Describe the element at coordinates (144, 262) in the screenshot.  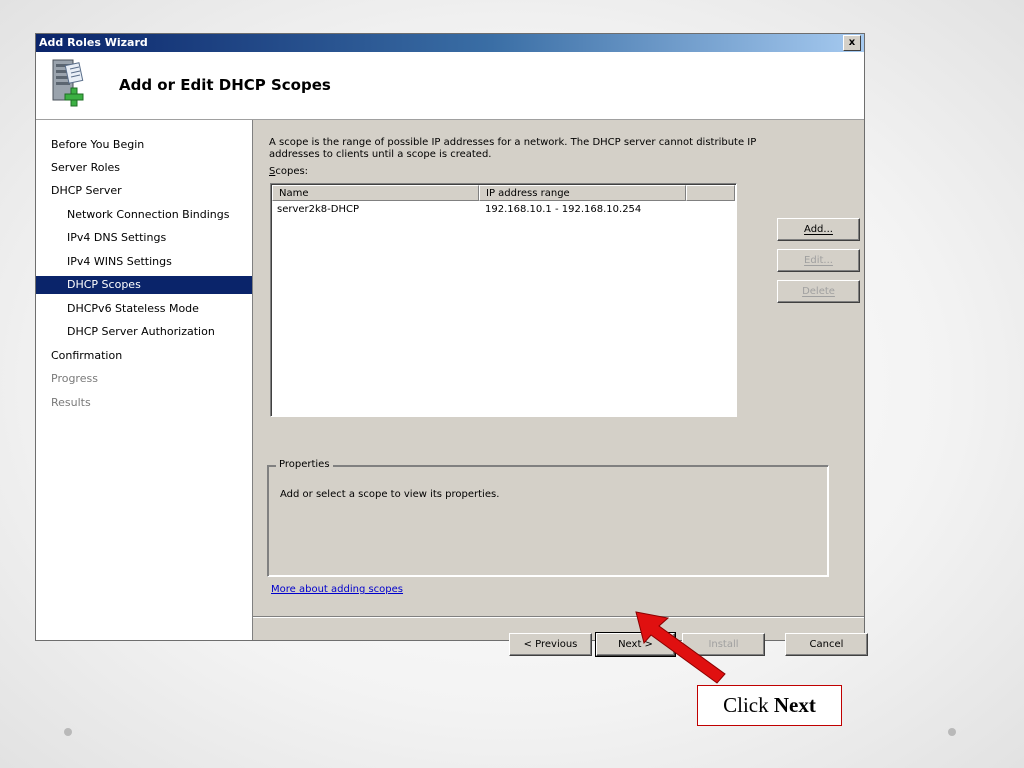
I see `step-ipv4-wins-settings: IPv4 WINS Settings` at that location.